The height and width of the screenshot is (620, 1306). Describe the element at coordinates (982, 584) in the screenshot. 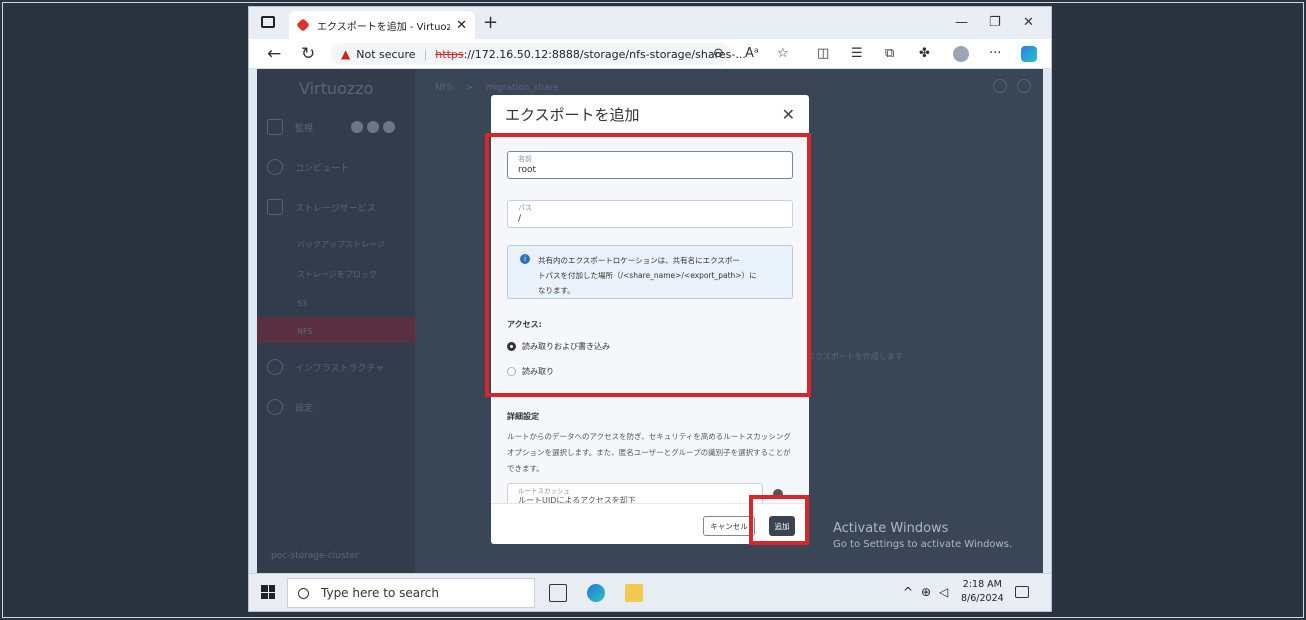

I see `clock-time: 2:18 AM` at that location.